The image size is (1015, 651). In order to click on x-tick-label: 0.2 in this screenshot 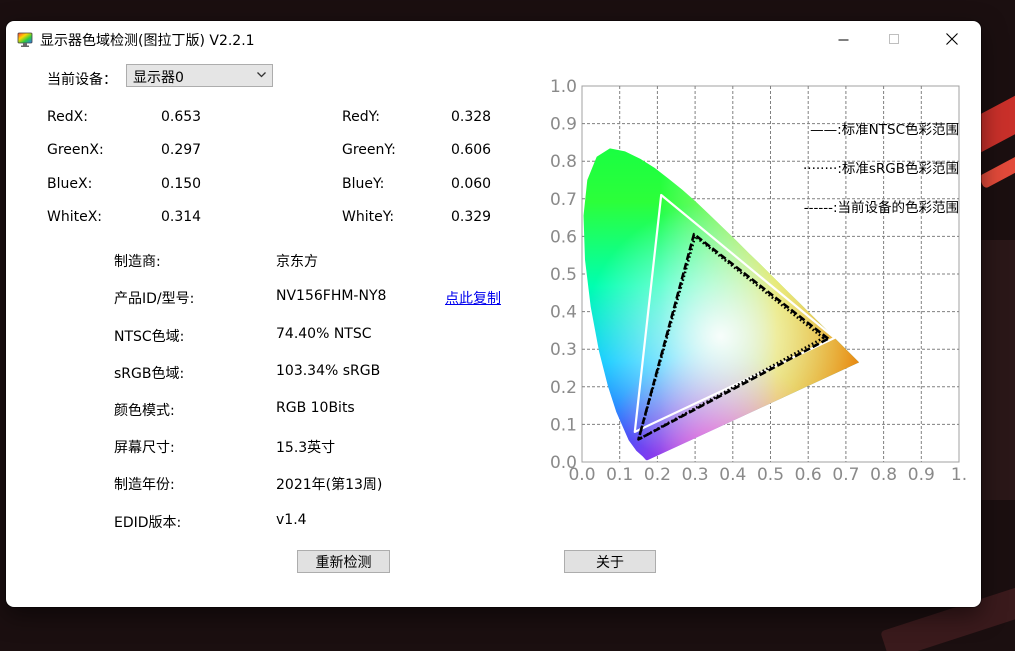, I will do `click(657, 475)`.